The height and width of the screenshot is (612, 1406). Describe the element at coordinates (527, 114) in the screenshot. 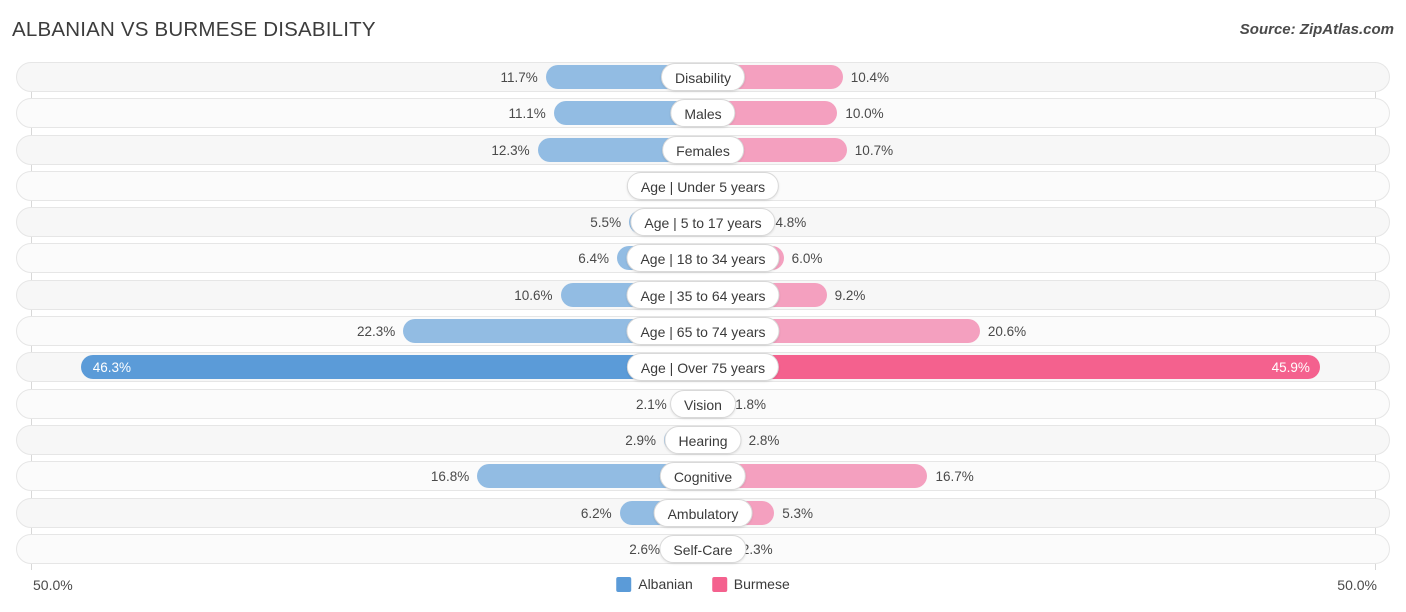

I see `value-label-albanian: 11.1%` at that location.